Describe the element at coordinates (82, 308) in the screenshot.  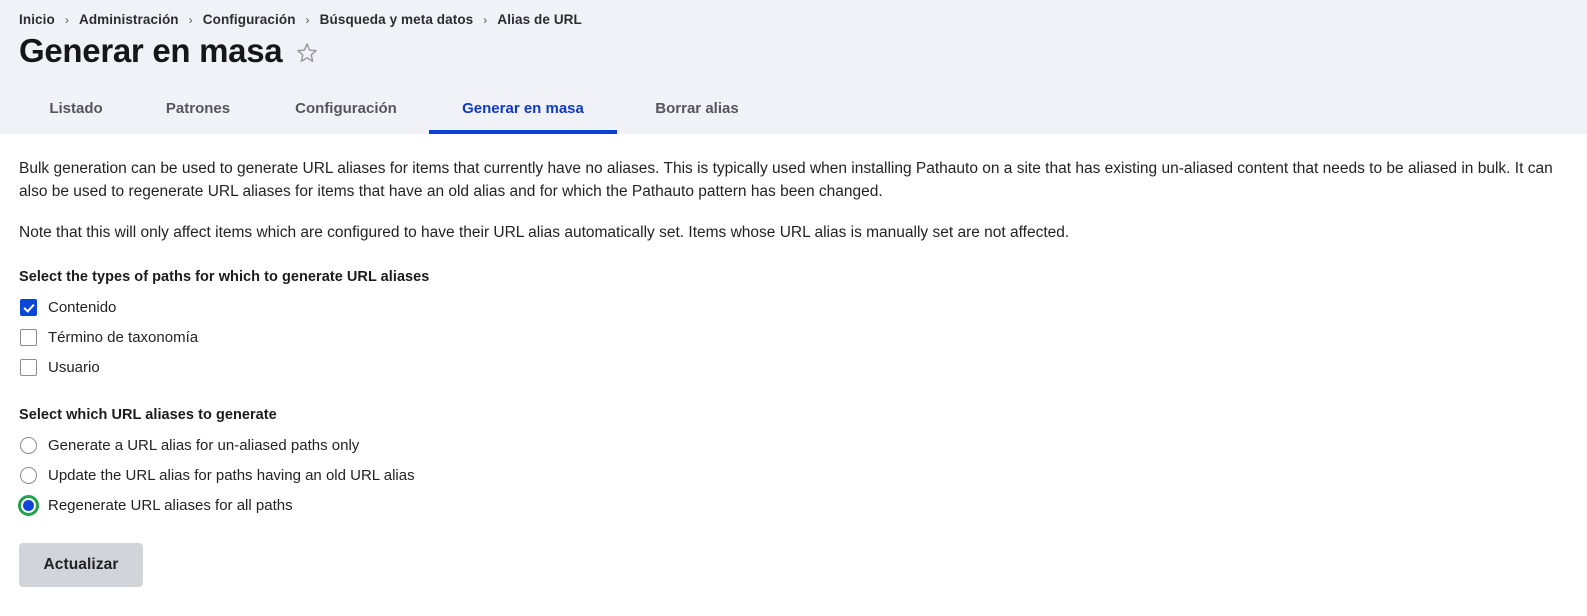
I see `checkbox-label-contenido: Contenido` at that location.